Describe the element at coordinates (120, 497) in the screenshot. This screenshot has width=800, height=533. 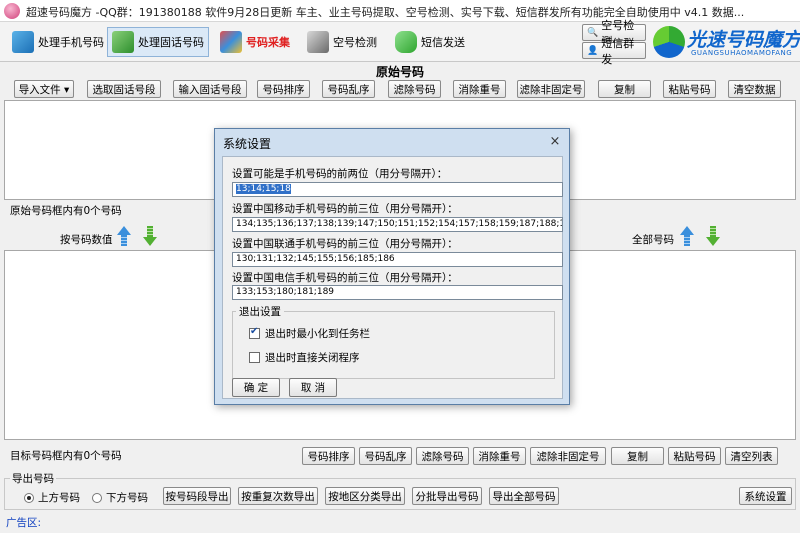
I see `radio-bottom-numbers: 下方号码` at that location.